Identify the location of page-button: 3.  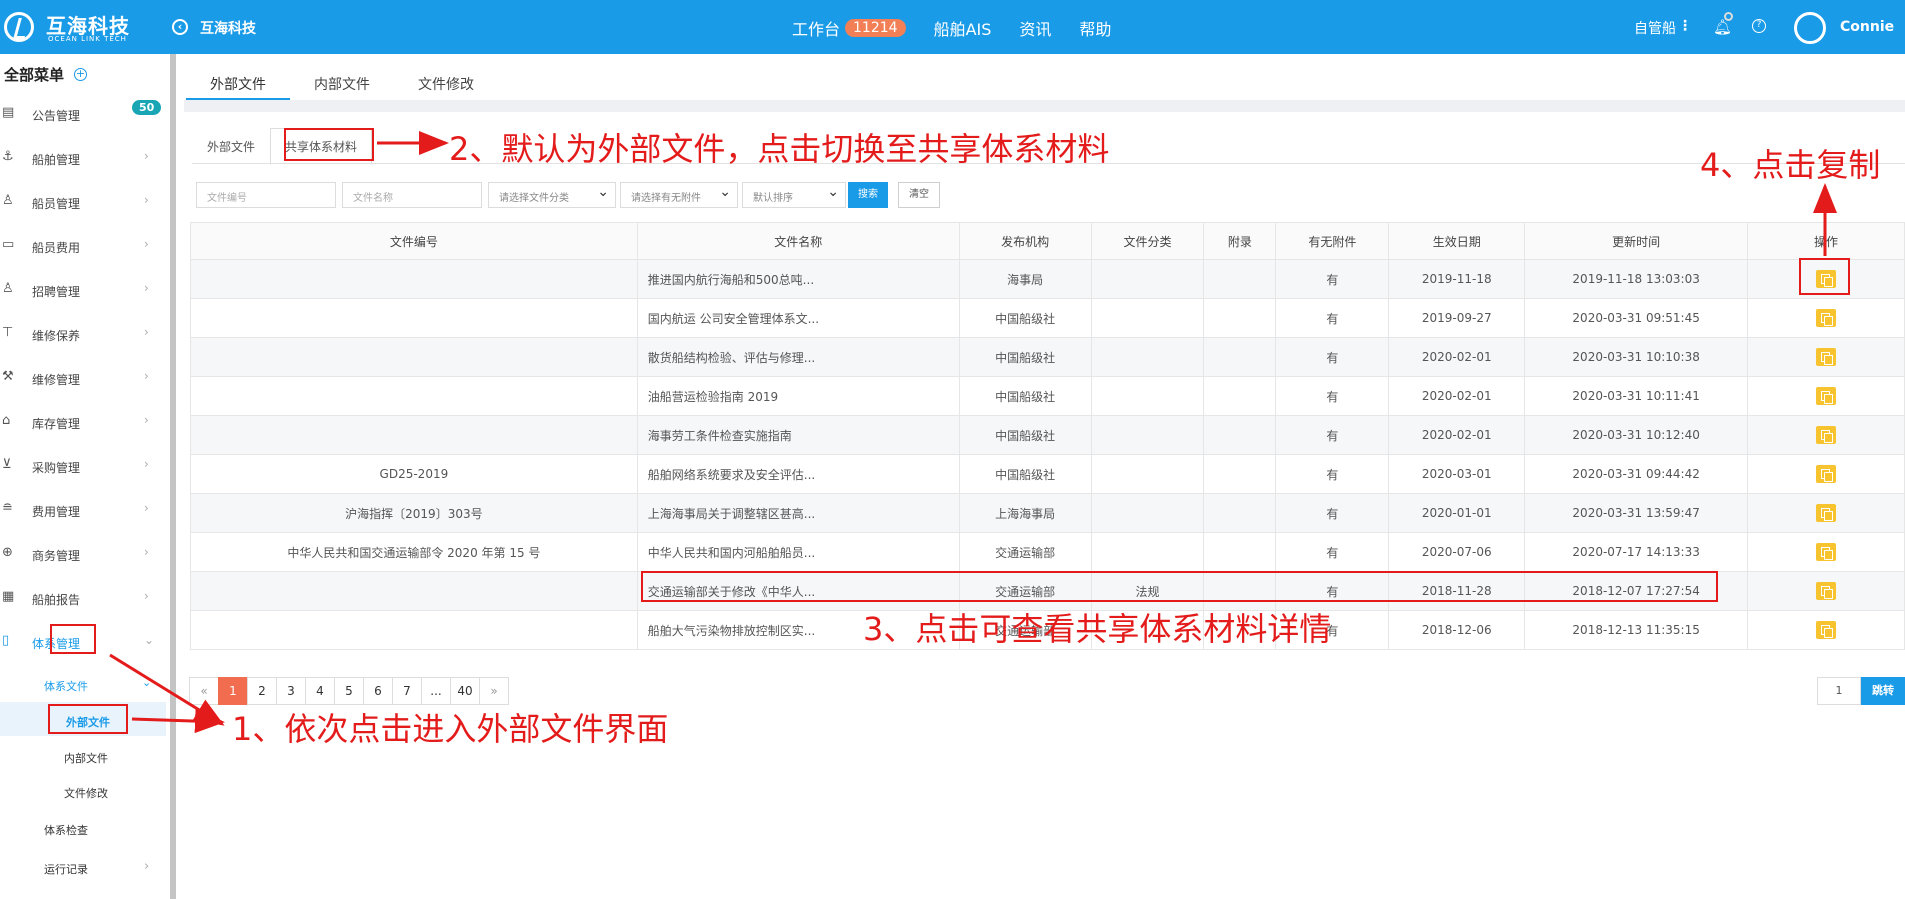
(291, 691).